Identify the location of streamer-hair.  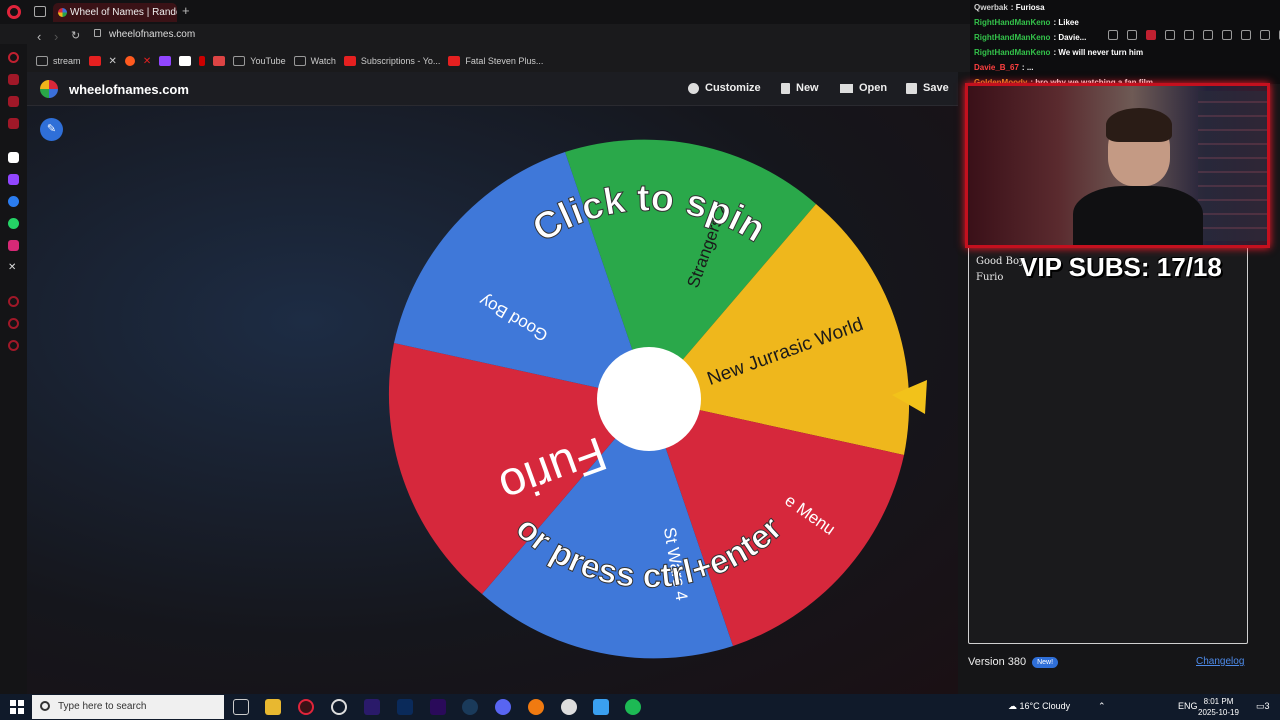
(1139, 125).